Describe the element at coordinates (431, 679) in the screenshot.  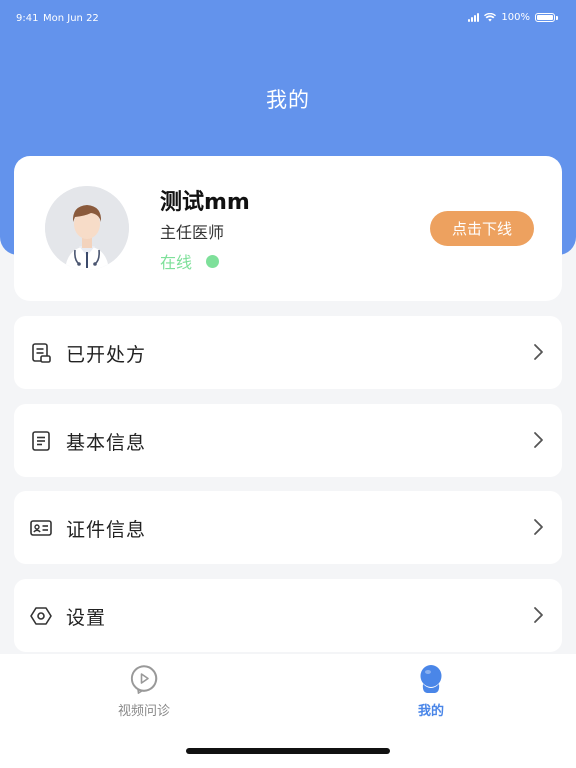
I see `person-icon` at that location.